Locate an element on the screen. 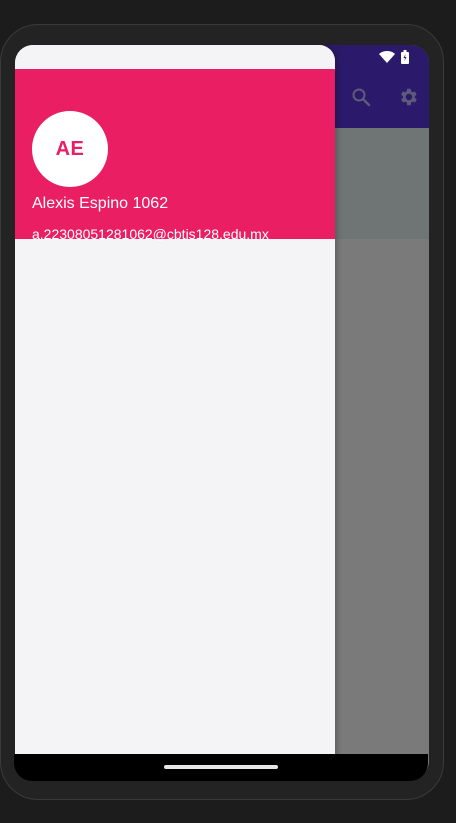 Image resolution: width=456 pixels, height=823 pixels. home-handle is located at coordinates (221, 767).